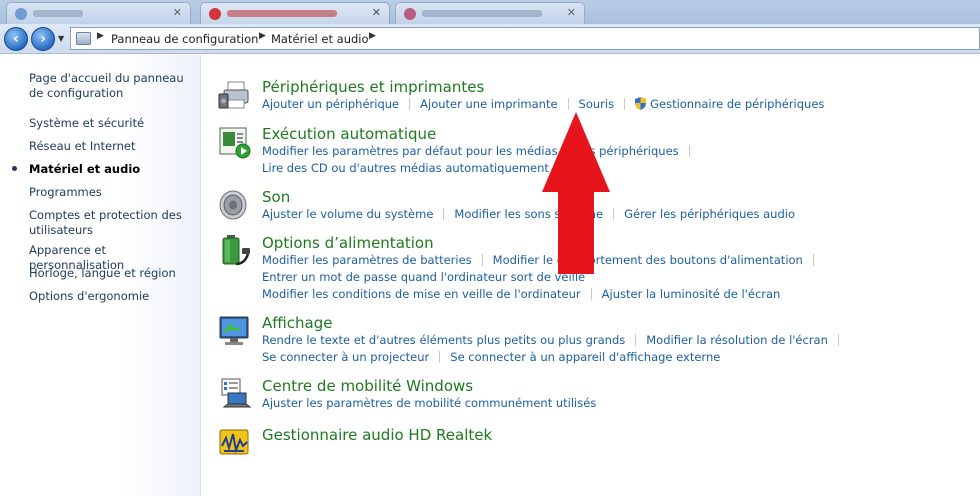 This screenshot has width=980, height=496. What do you see at coordinates (691, 294) in the screenshot?
I see `screen-brightness-link: Ajuster la luminosité de l'écran` at bounding box center [691, 294].